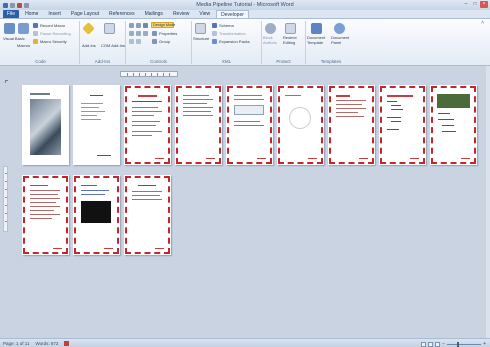 This screenshot has height=347, width=490. I want to click on minimize-icon: –, so click(466, 4).